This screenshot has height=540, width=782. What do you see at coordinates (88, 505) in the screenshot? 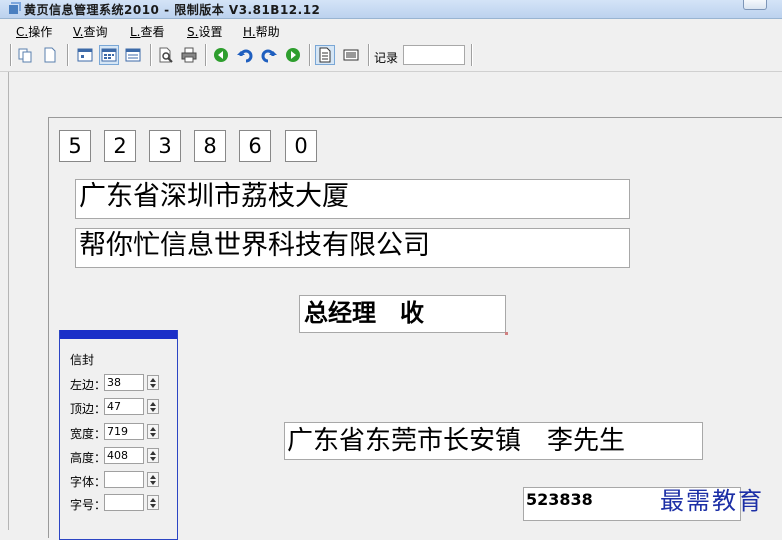
I see `font-size-label: 字号：` at bounding box center [88, 505].